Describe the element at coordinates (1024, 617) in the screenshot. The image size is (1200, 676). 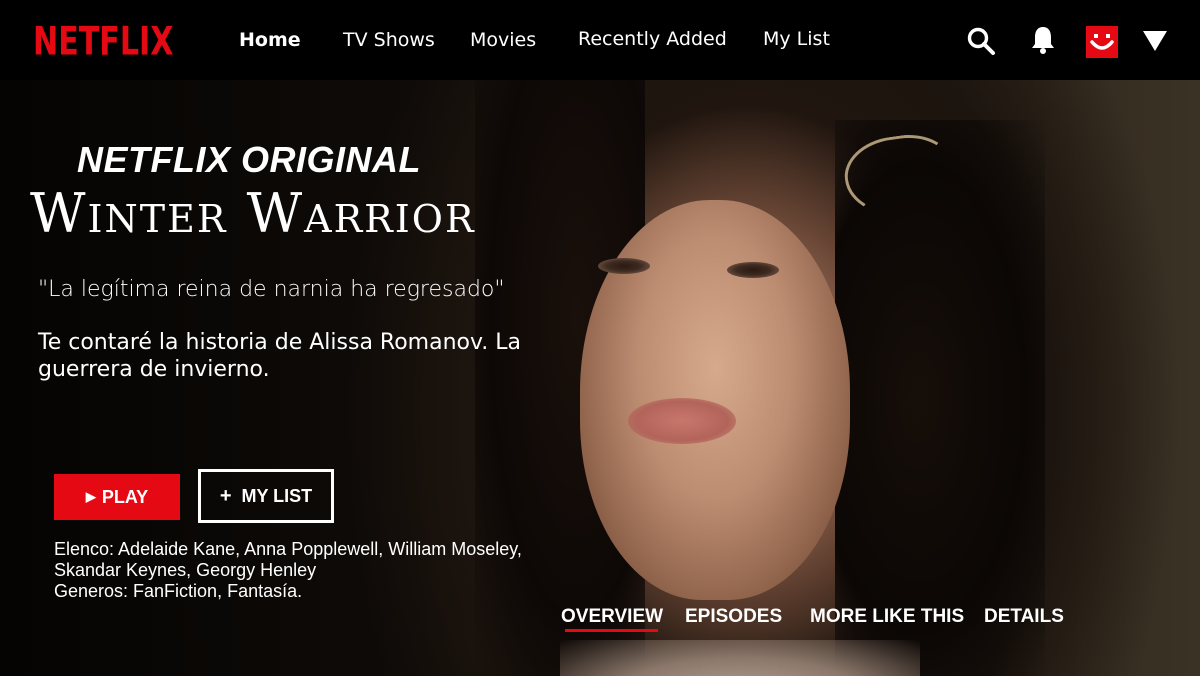
I see `tab-details: DETAILS` at that location.